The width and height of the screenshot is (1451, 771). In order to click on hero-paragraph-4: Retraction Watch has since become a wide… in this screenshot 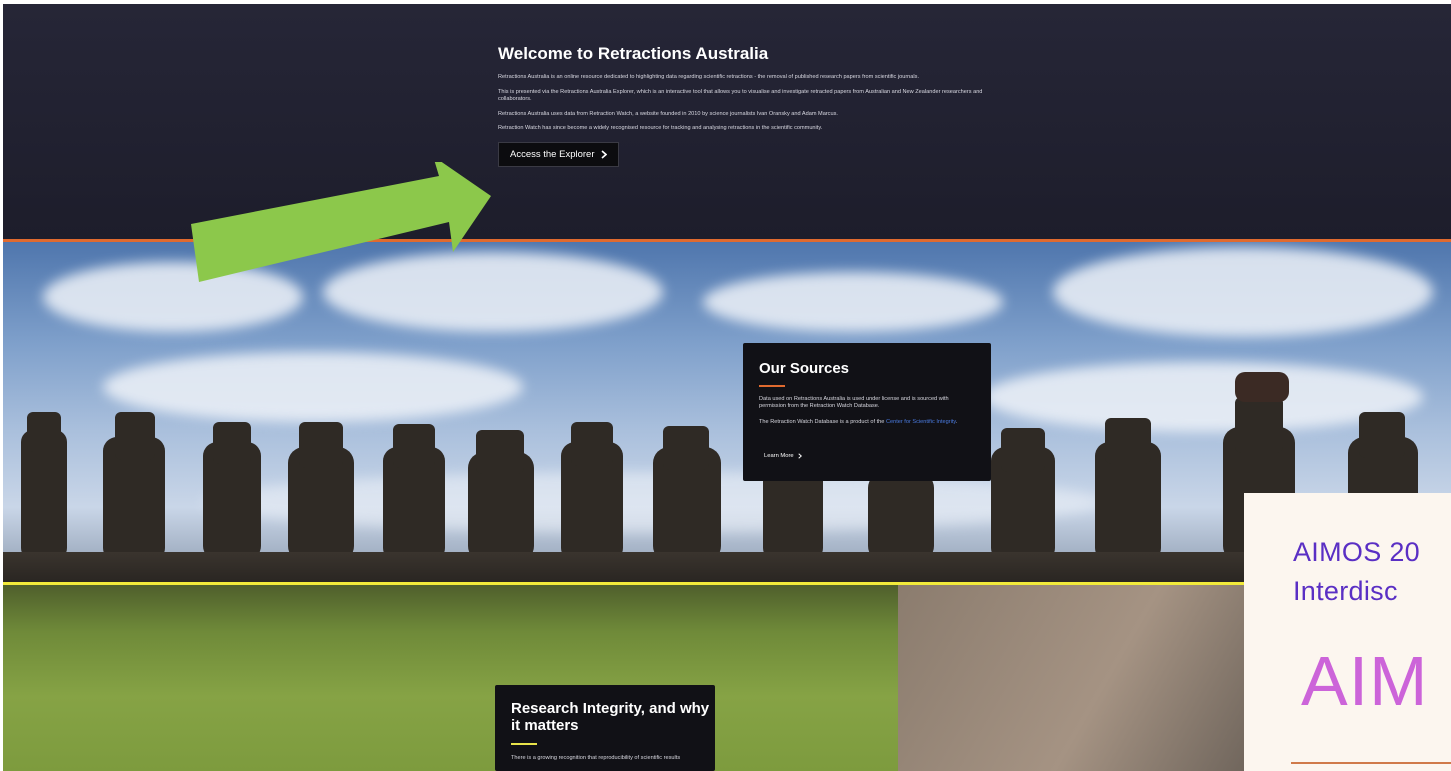, I will do `click(660, 128)`.